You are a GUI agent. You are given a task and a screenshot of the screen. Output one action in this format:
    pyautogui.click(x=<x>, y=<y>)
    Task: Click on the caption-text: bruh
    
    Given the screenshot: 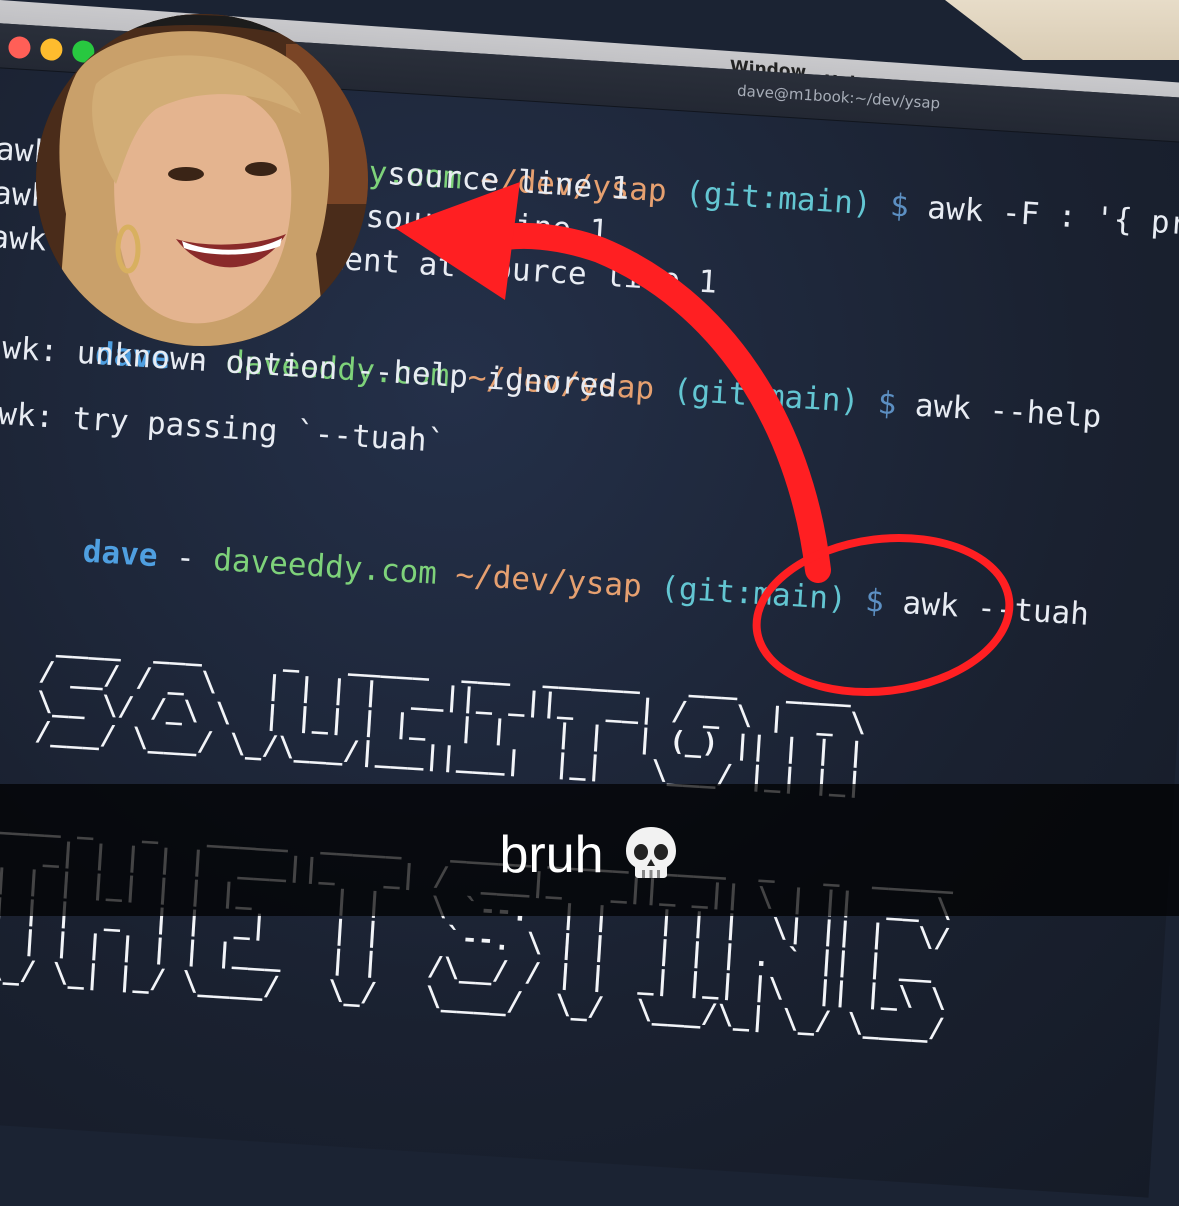 What is the action you would take?
    pyautogui.click(x=551, y=855)
    